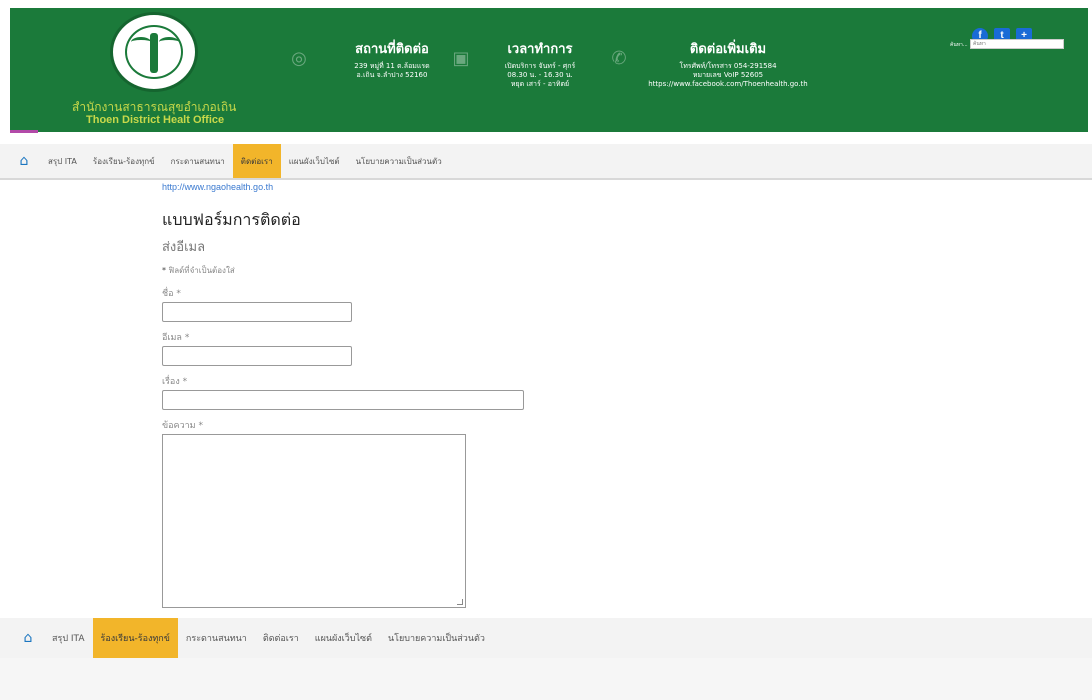 Image resolution: width=1092 pixels, height=700 pixels. Describe the element at coordinates (540, 49) in the screenshot. I see `hours-title: เวลาทำการ` at that location.